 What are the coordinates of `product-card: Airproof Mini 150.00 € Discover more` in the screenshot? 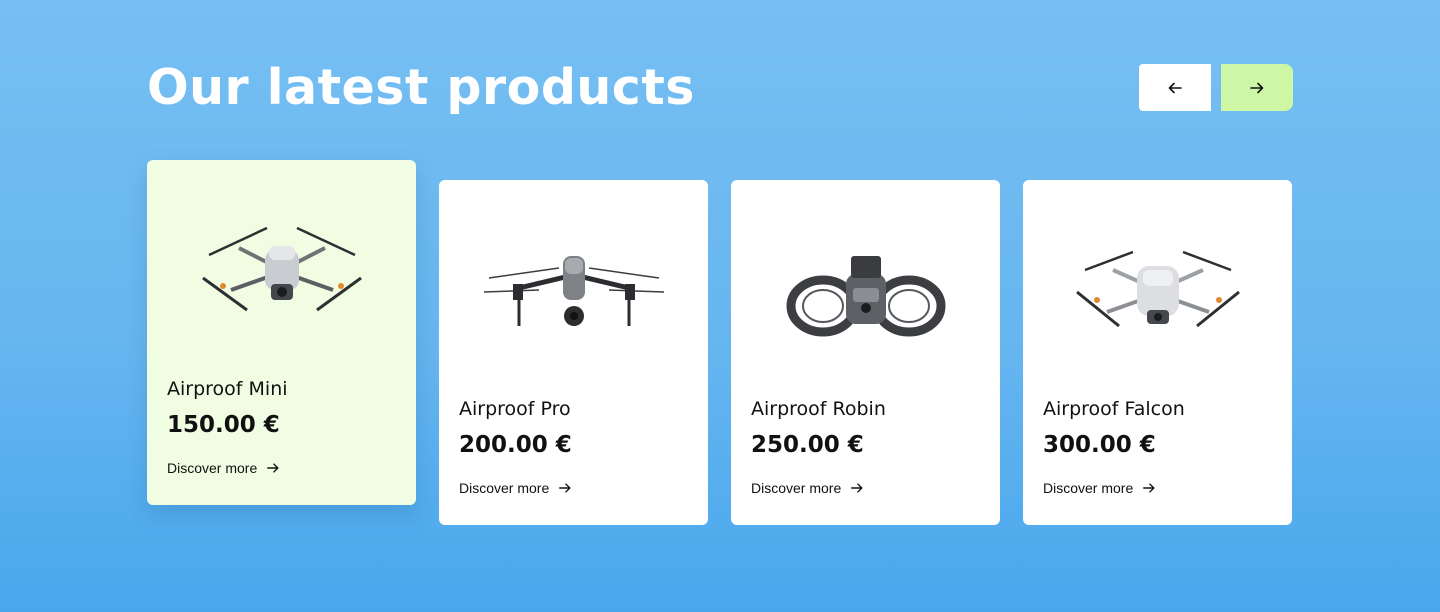 It's located at (281, 332).